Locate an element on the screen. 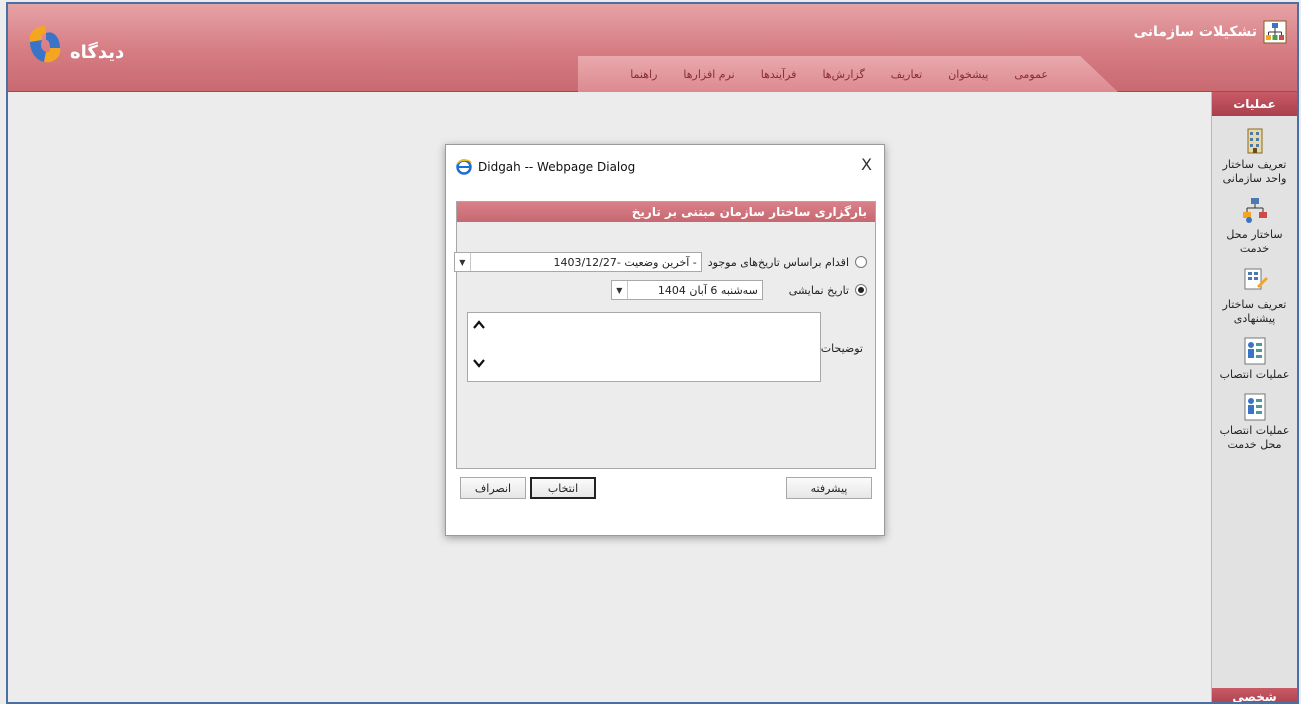 This screenshot has width=1301, height=704. option-existing-radio is located at coordinates (861, 262).